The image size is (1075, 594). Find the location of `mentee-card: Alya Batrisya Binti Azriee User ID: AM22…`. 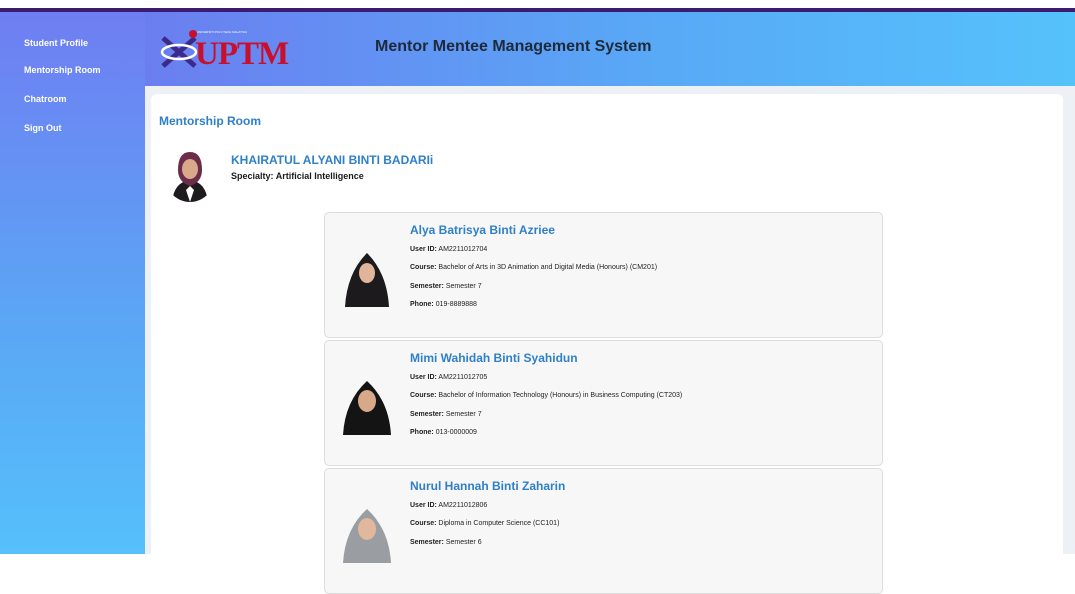

mentee-card: Alya Batrisya Binti Azriee User ID: AM22… is located at coordinates (603, 275).